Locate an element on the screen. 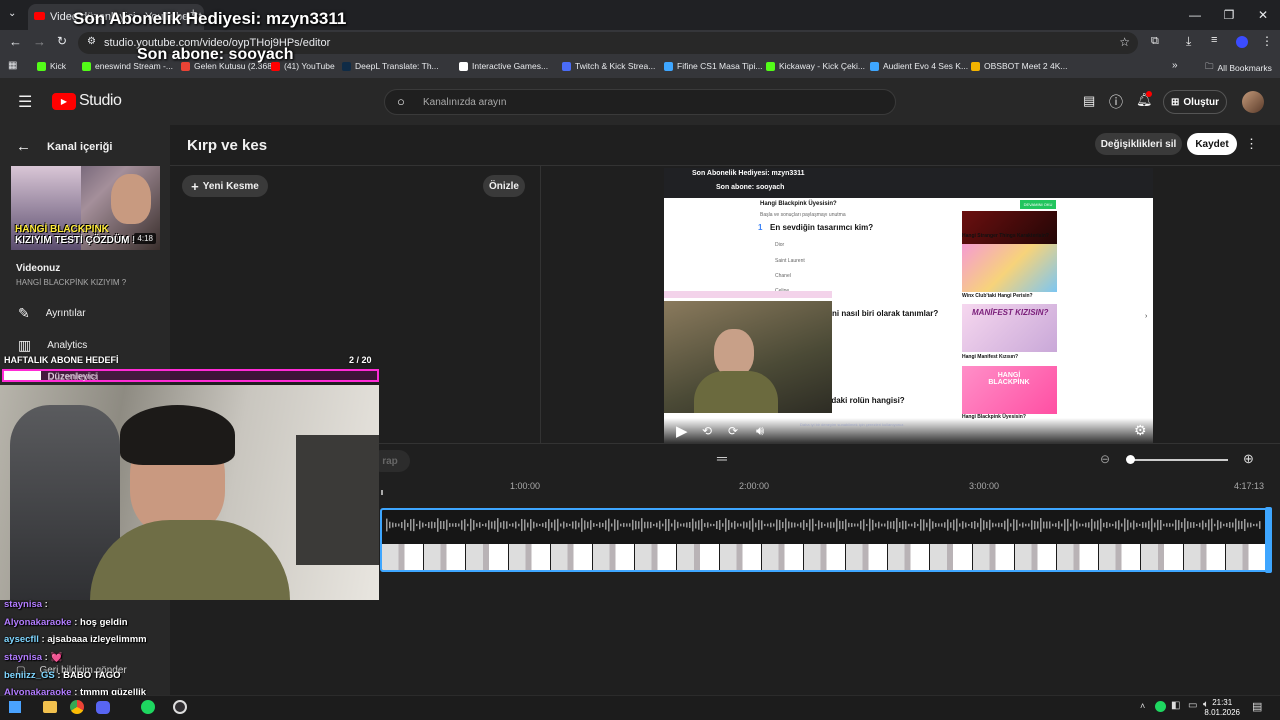 The width and height of the screenshot is (1280, 720). preview-button: Önizle is located at coordinates (504, 186).